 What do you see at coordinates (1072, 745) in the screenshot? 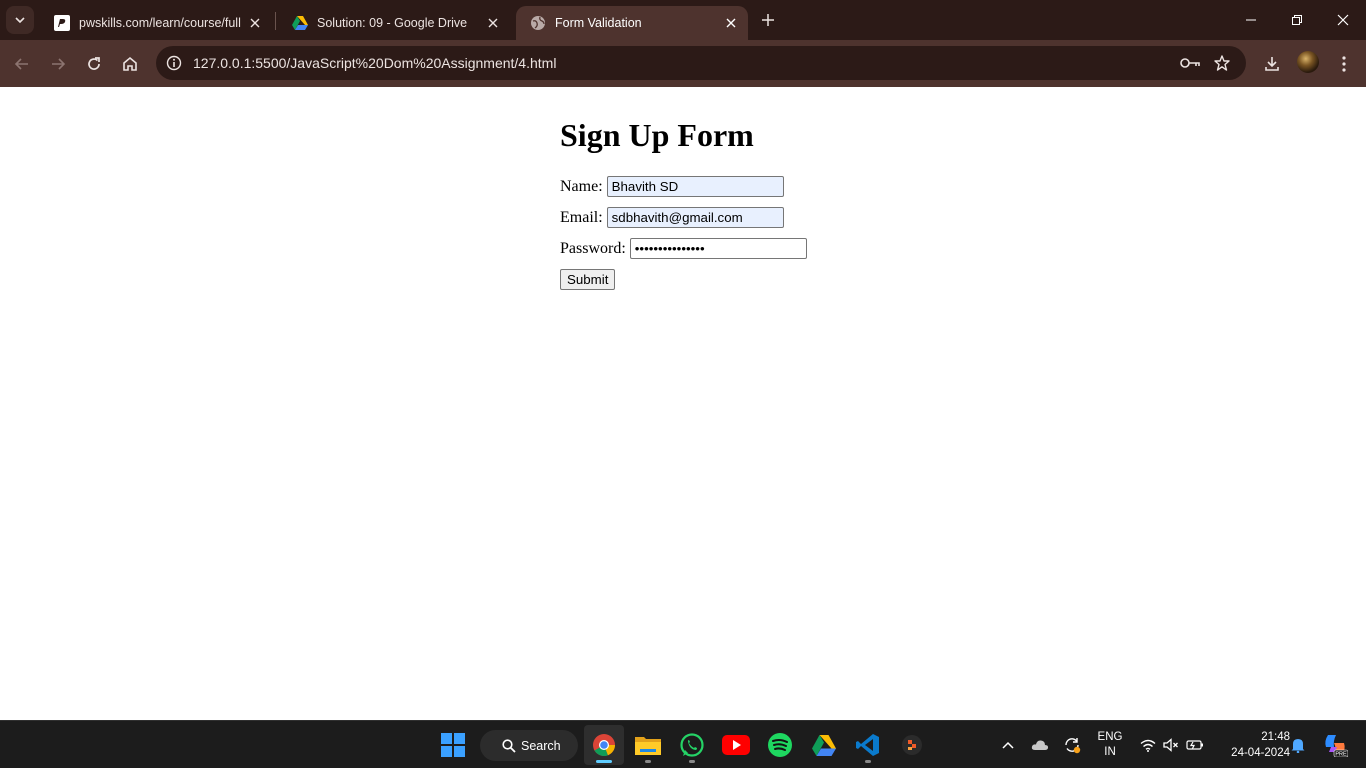
I see `sync-tray` at bounding box center [1072, 745].